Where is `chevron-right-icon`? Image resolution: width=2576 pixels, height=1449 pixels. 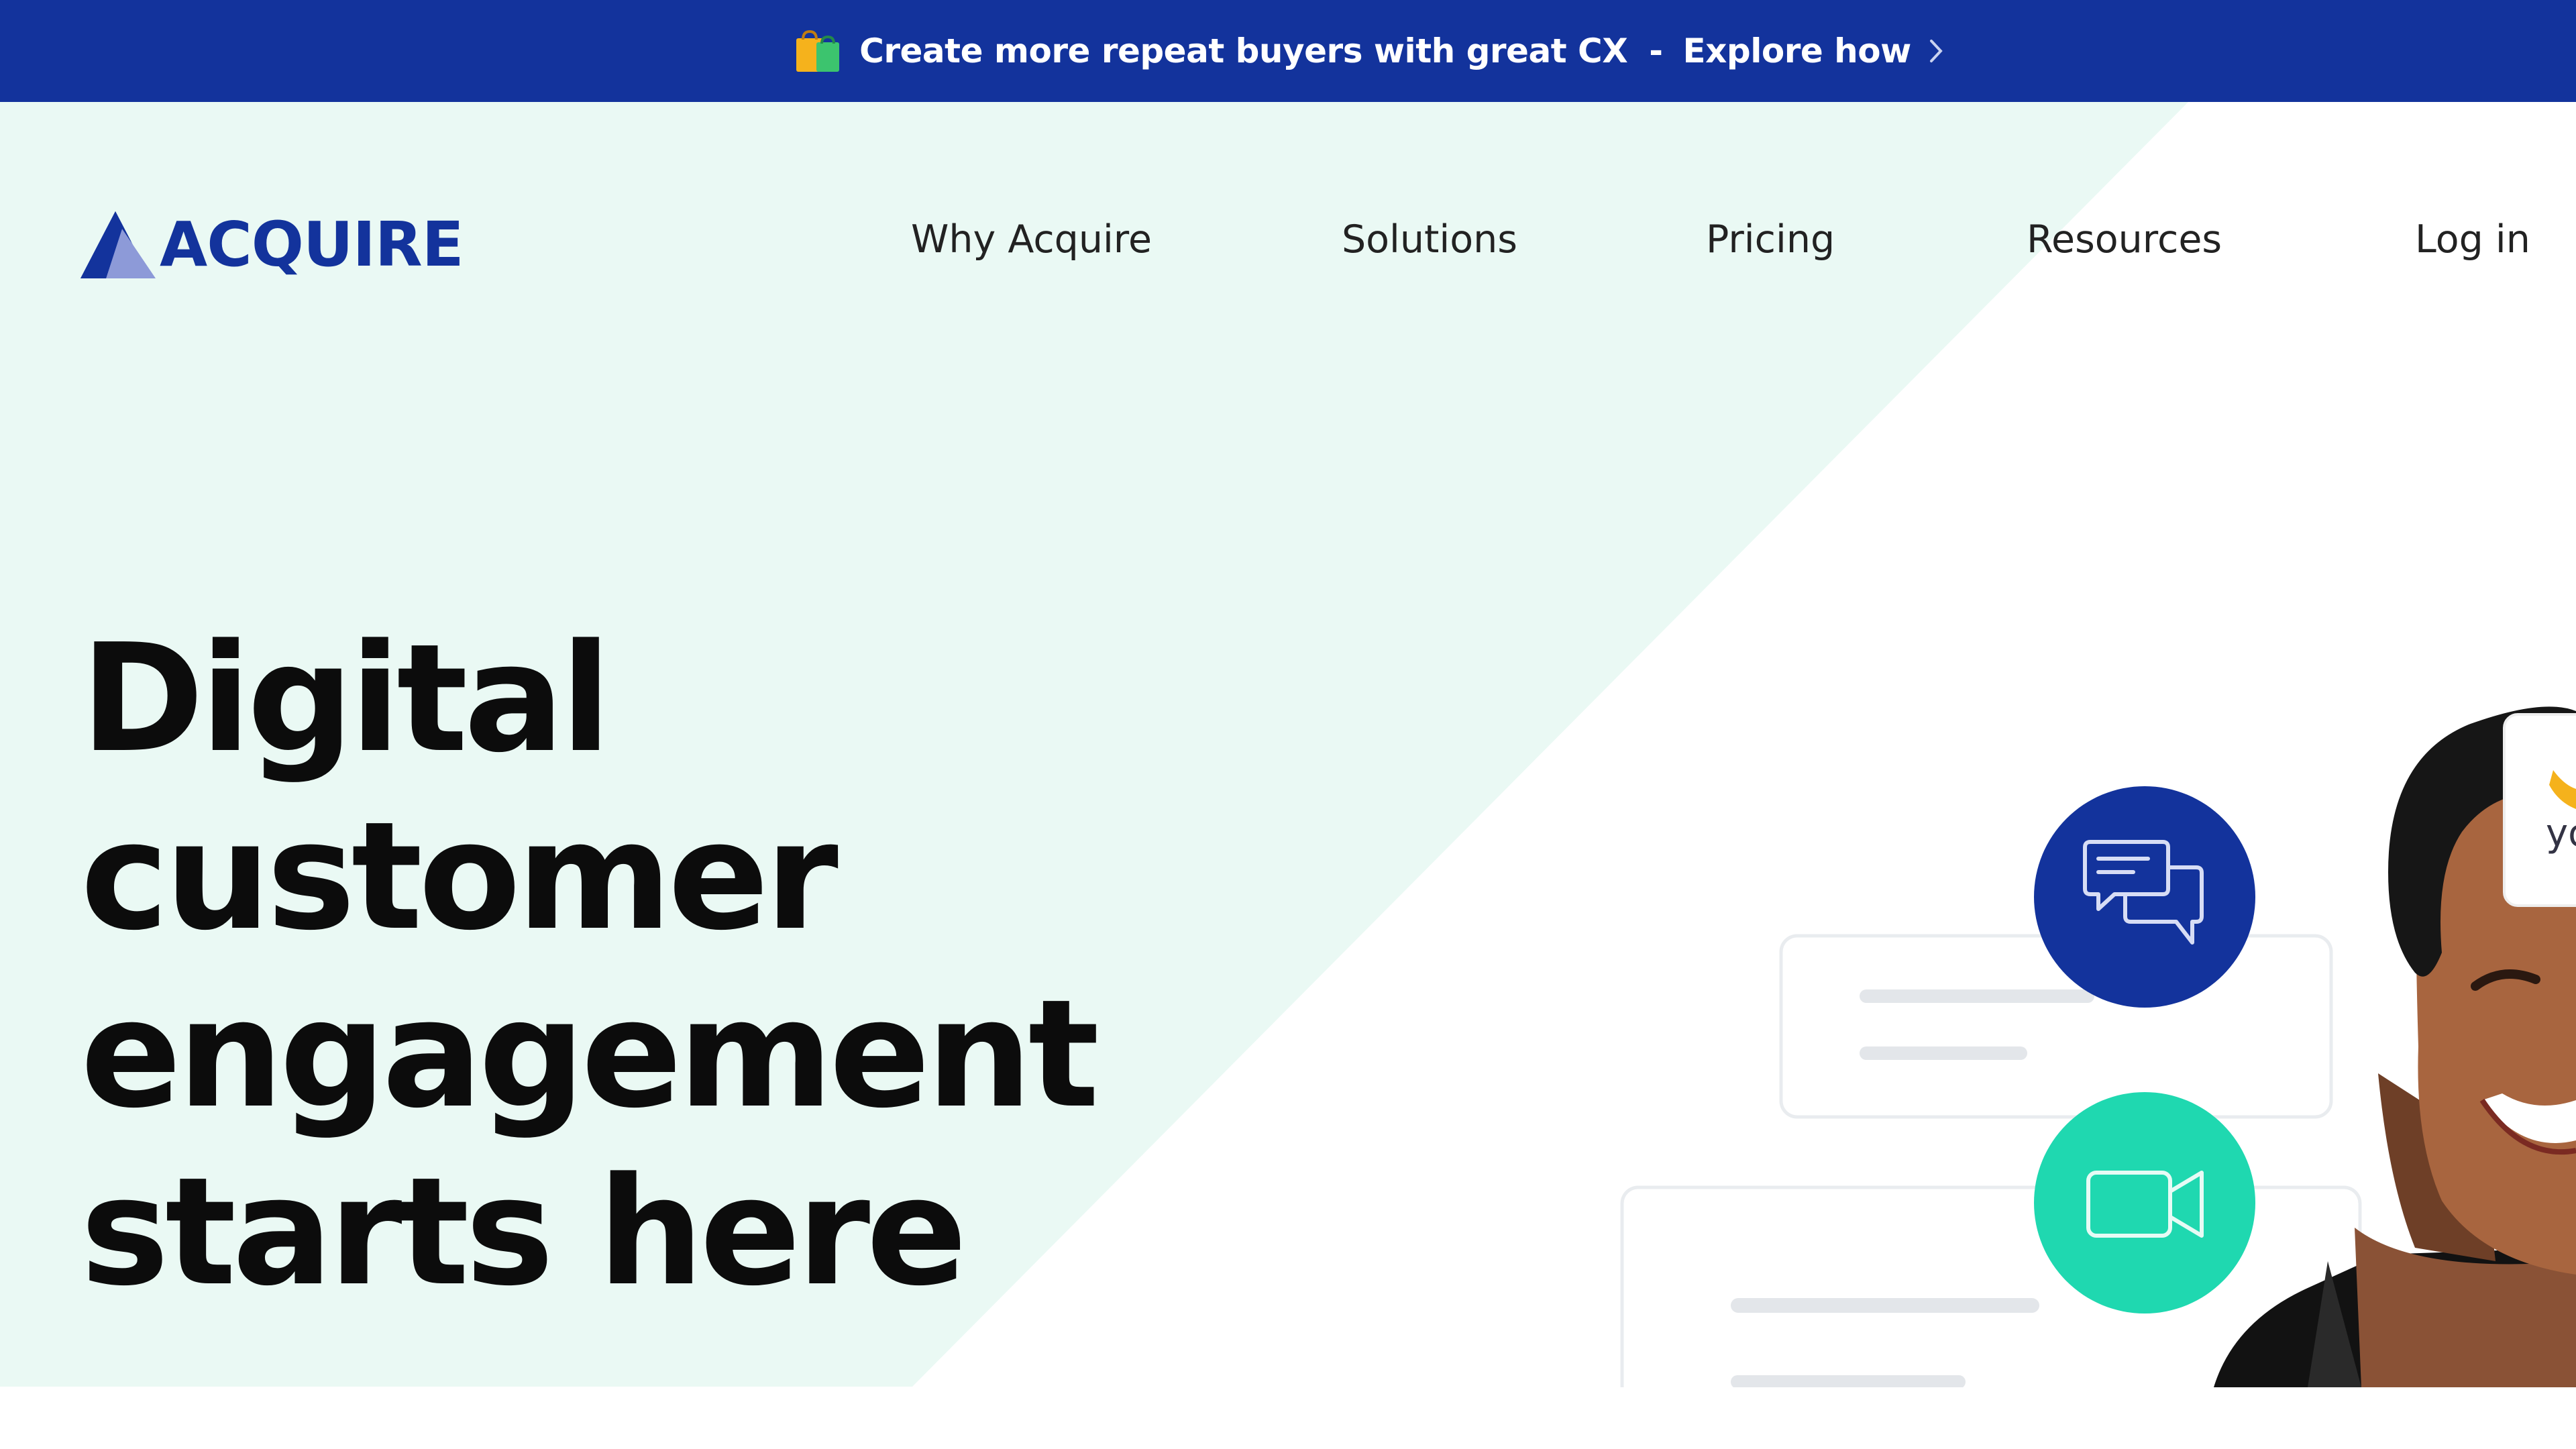 chevron-right-icon is located at coordinates (1936, 51).